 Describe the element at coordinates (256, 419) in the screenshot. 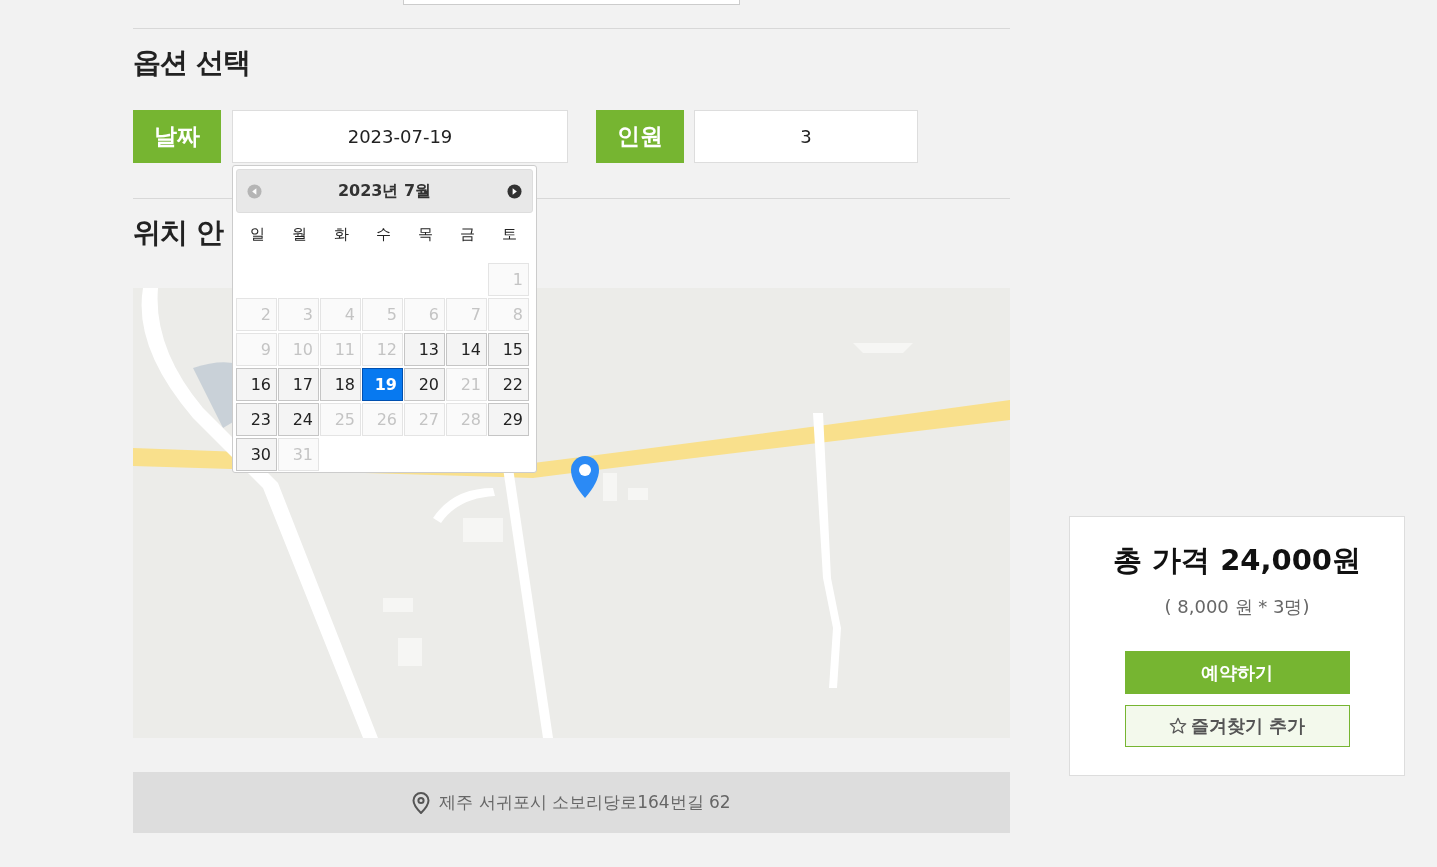

I see `calendar-day: 23` at that location.